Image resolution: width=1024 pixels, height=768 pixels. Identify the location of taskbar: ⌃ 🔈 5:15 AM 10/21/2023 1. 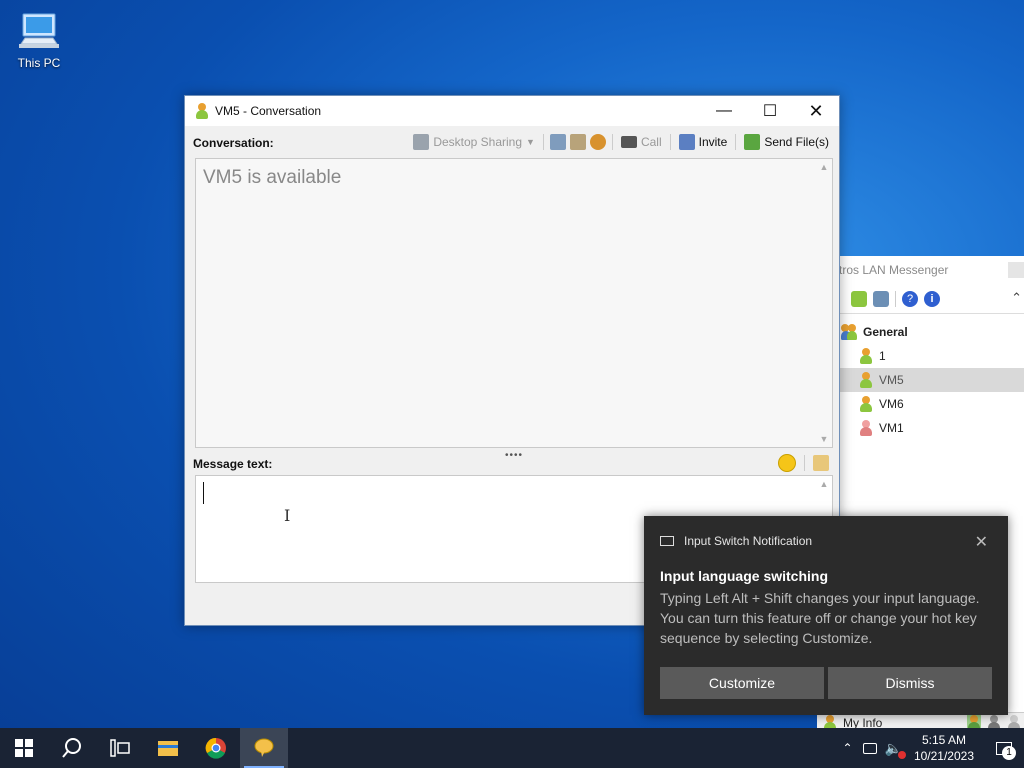
(512, 748).